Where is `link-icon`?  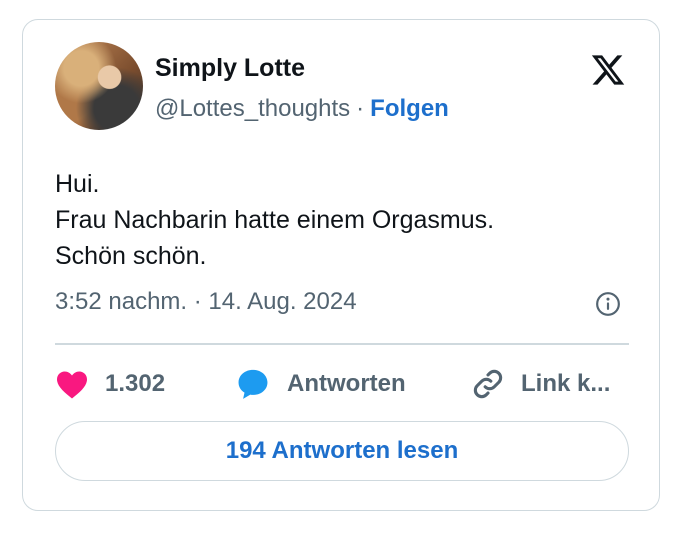
link-icon is located at coordinates (488, 384).